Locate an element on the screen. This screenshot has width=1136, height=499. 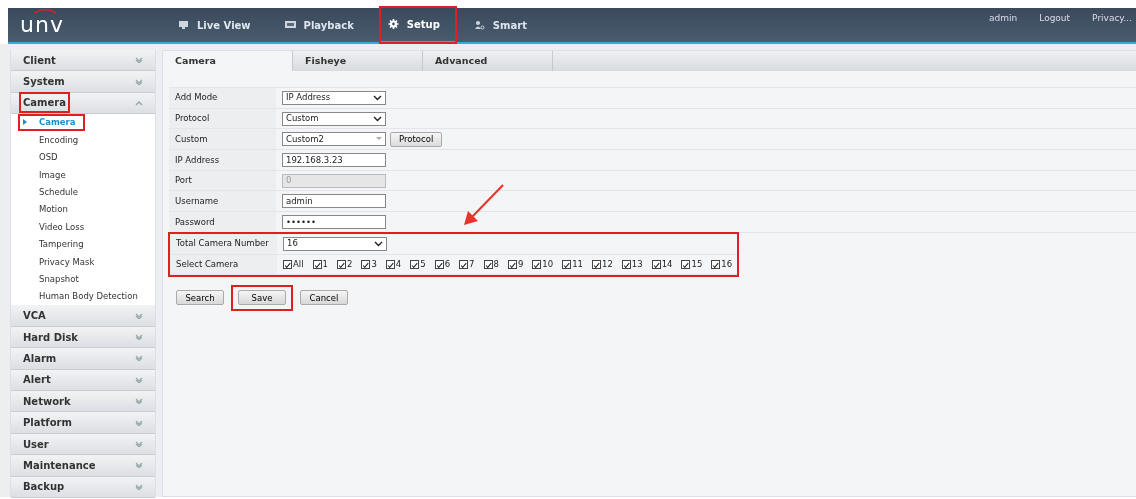
nav-tab: Smart is located at coordinates (500, 25).